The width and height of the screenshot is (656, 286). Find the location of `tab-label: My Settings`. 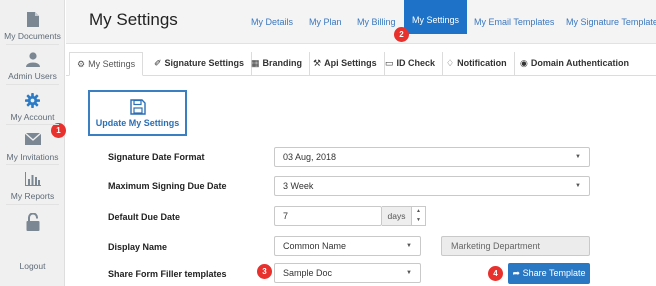

tab-label: My Settings is located at coordinates (112, 64).